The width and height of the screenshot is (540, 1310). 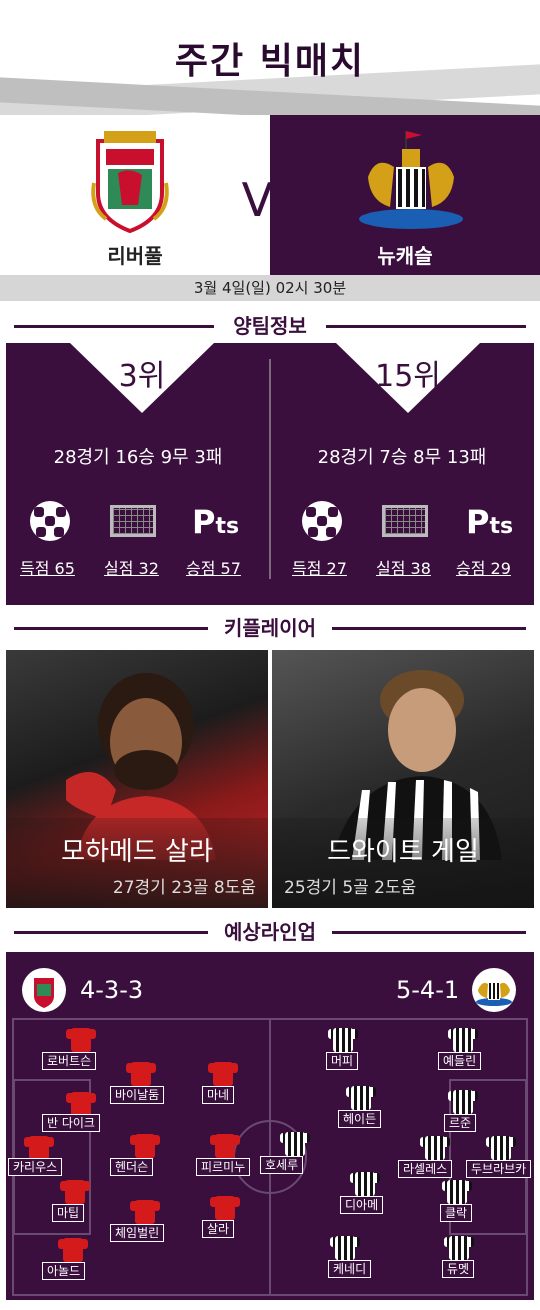 I want to click on match-panel: VS 리버풀 뉴캐슬, so click(x=270, y=195).